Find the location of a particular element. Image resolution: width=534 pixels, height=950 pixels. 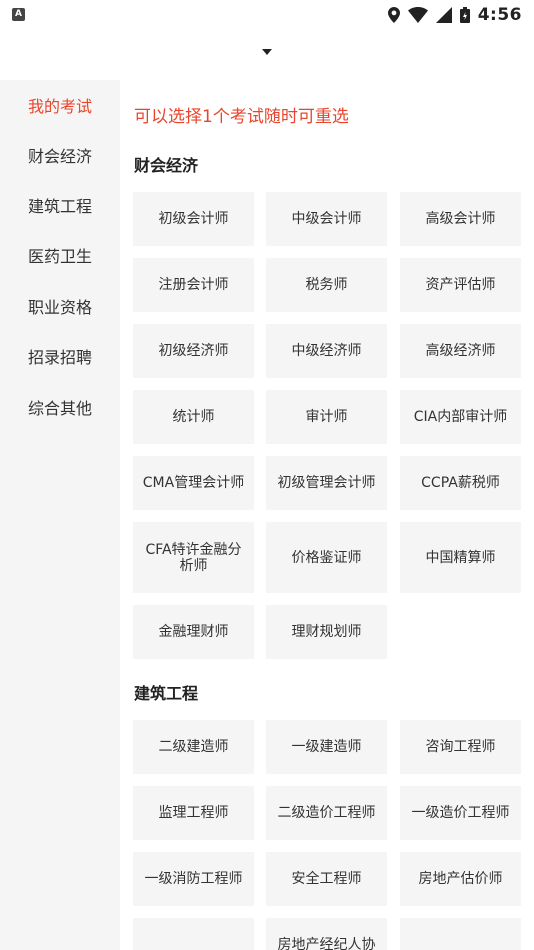

exam-option: 一级消防工程师 is located at coordinates (193, 879).